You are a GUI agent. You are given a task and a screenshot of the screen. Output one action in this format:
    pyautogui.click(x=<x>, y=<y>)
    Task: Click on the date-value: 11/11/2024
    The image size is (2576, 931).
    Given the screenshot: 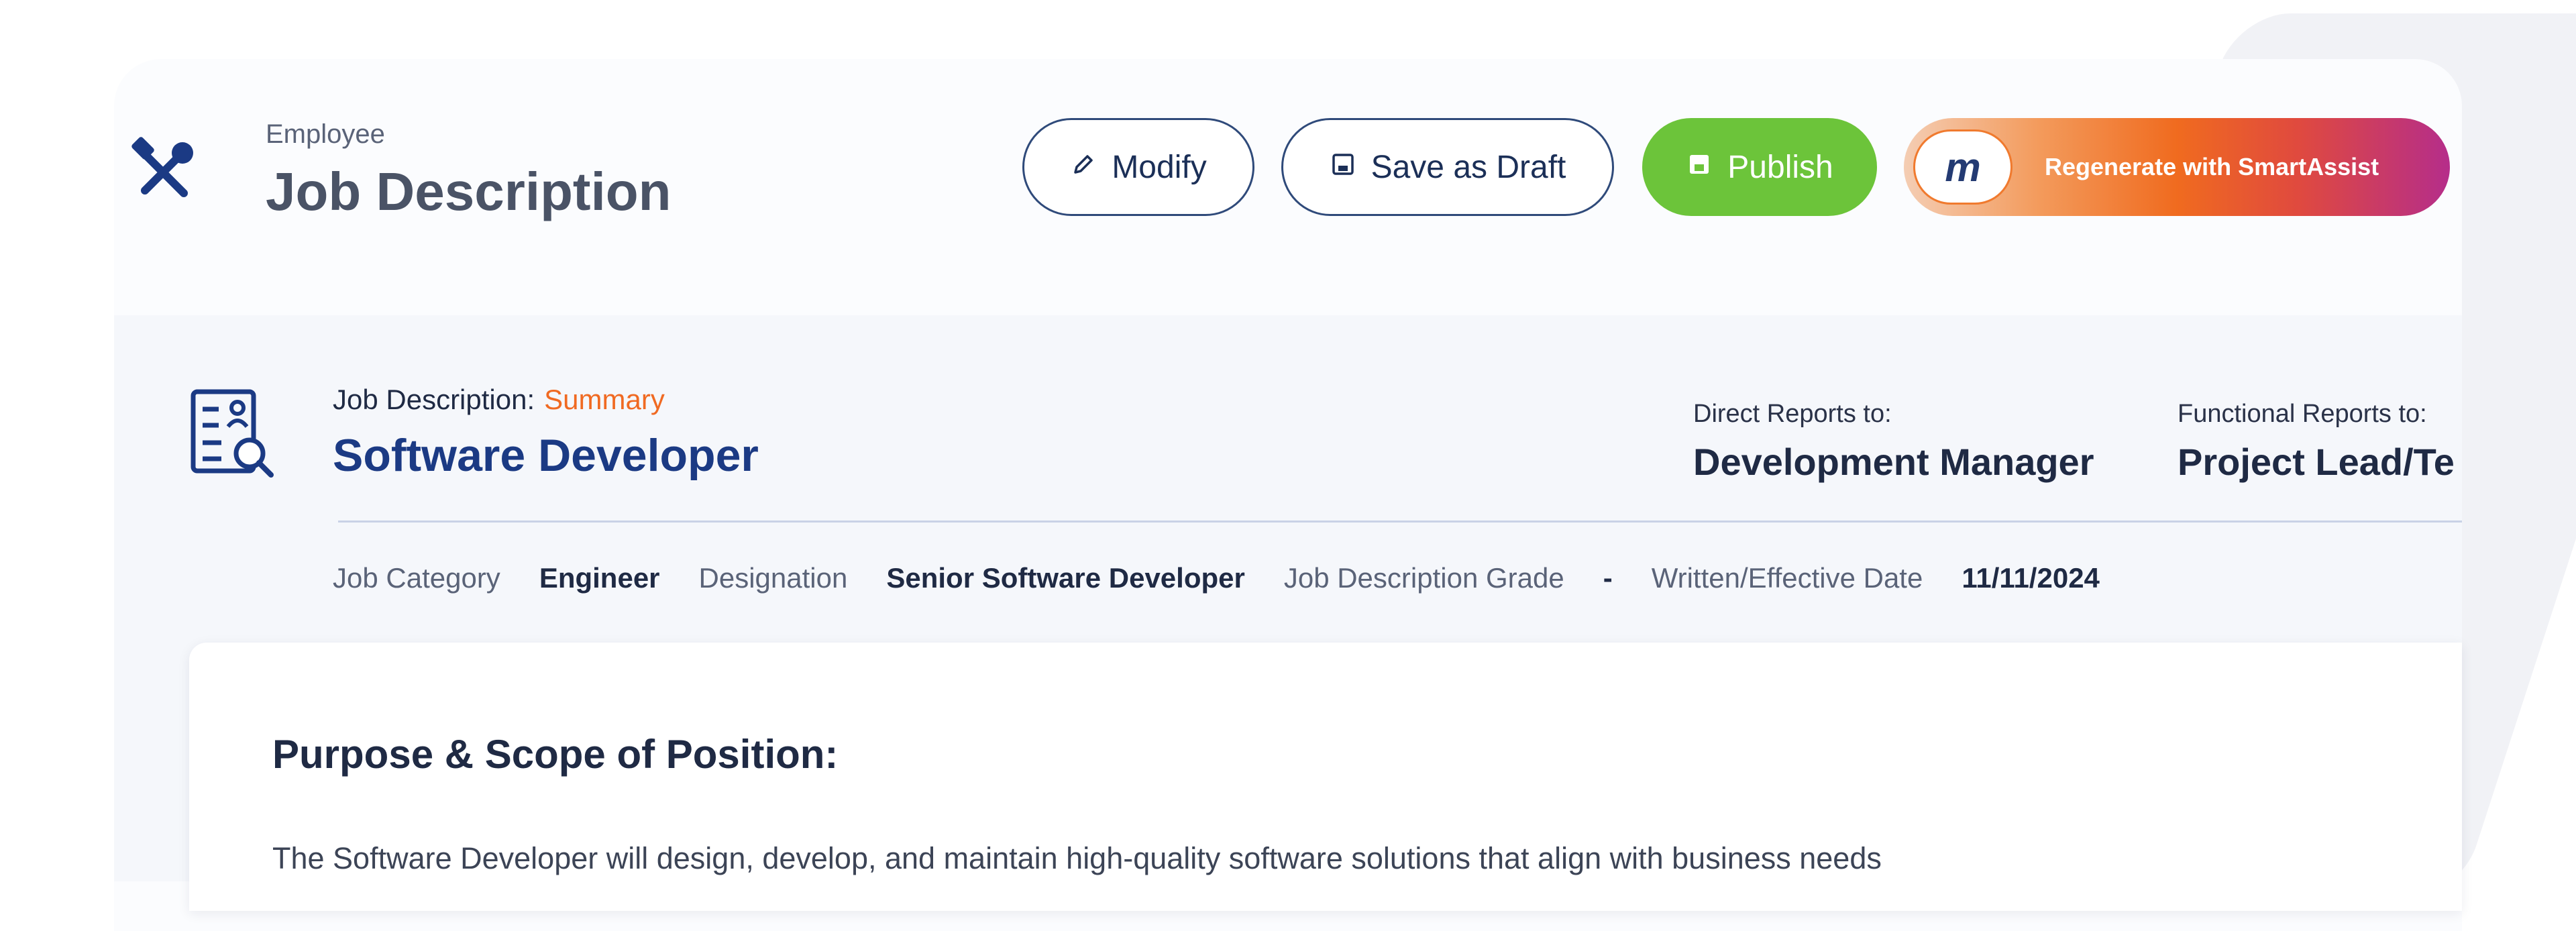 What is the action you would take?
    pyautogui.click(x=2031, y=578)
    